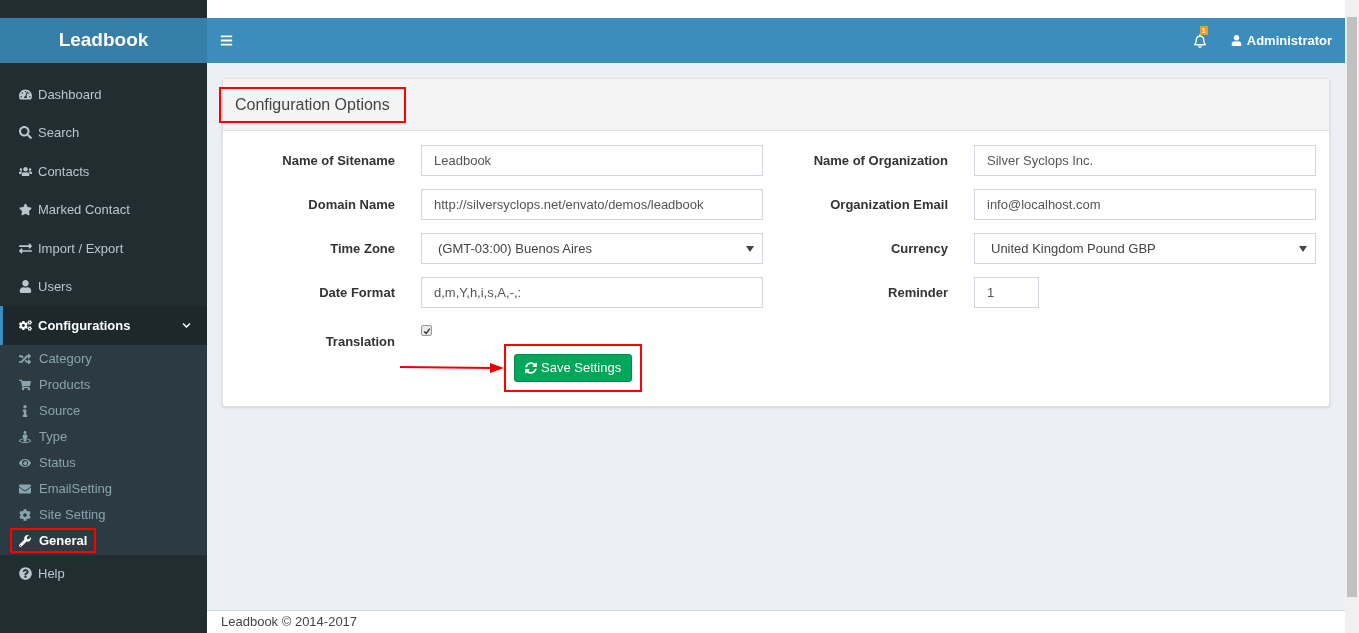 Image resolution: width=1359 pixels, height=633 pixels. What do you see at coordinates (226, 40) in the screenshot?
I see `menu-icon` at bounding box center [226, 40].